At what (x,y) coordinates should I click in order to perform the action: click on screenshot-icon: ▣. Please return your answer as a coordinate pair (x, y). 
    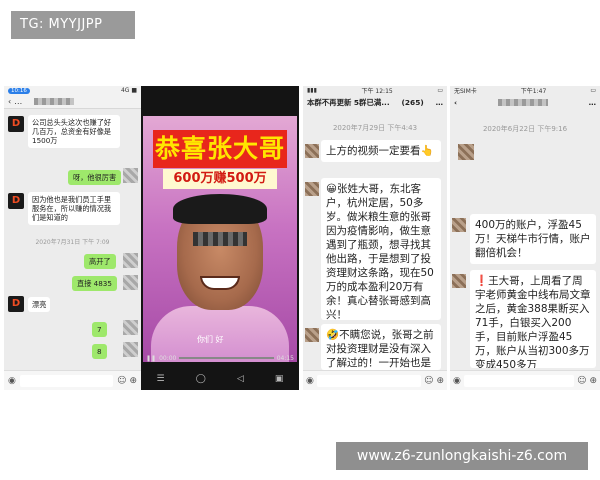
    Looking at the image, I should click on (279, 379).